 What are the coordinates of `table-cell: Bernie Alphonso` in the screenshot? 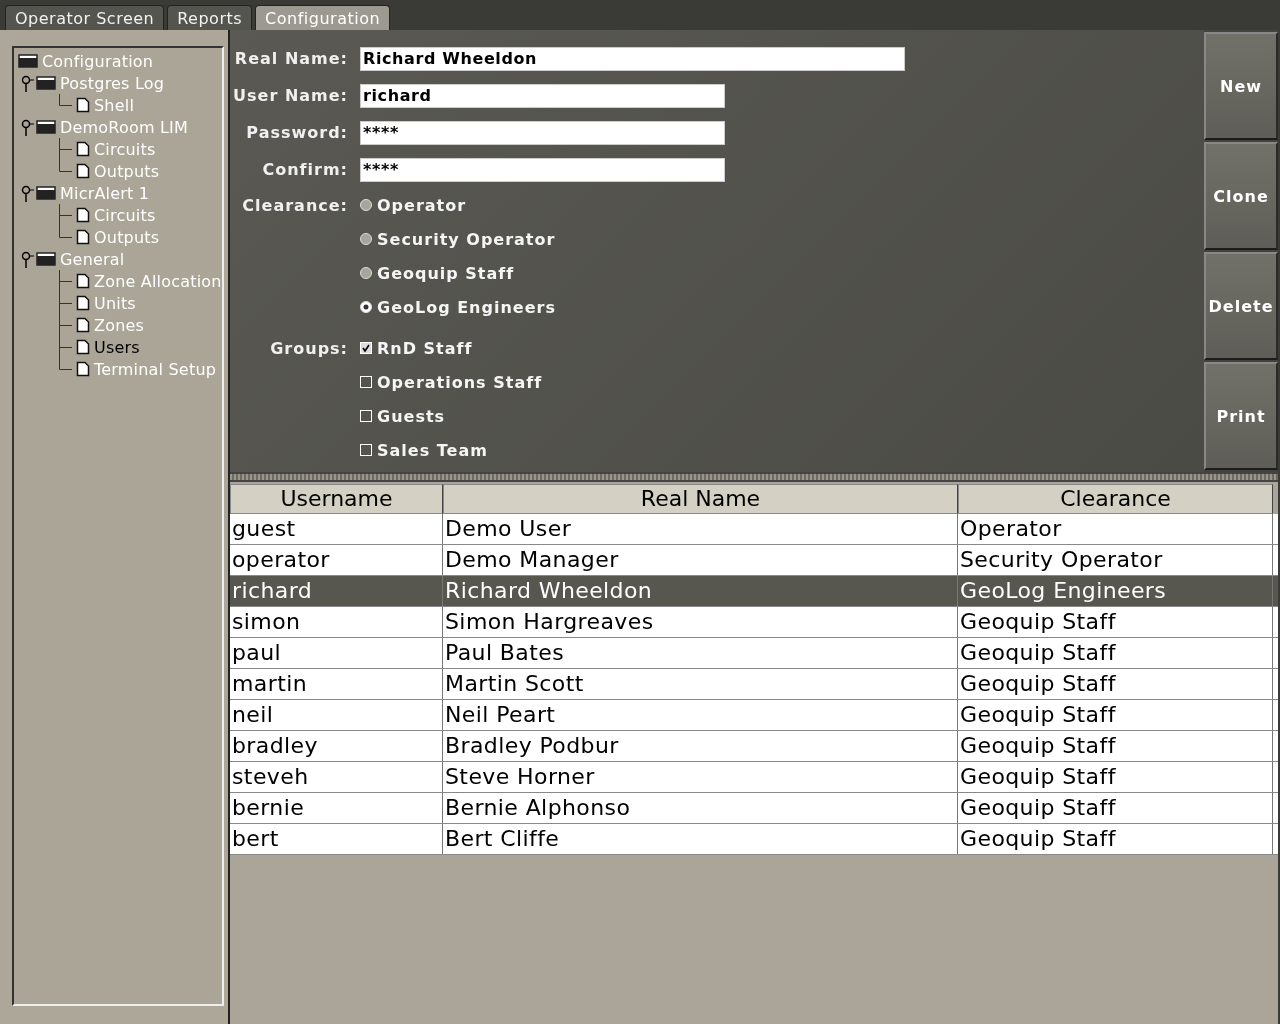 It's located at (700, 808).